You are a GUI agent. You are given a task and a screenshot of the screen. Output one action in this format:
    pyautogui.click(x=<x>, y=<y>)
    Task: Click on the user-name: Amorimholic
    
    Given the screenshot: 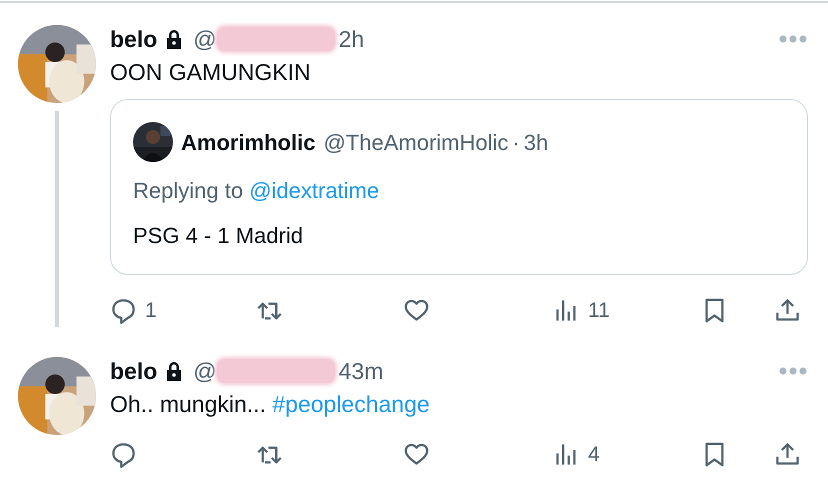 What is the action you would take?
    pyautogui.click(x=248, y=142)
    